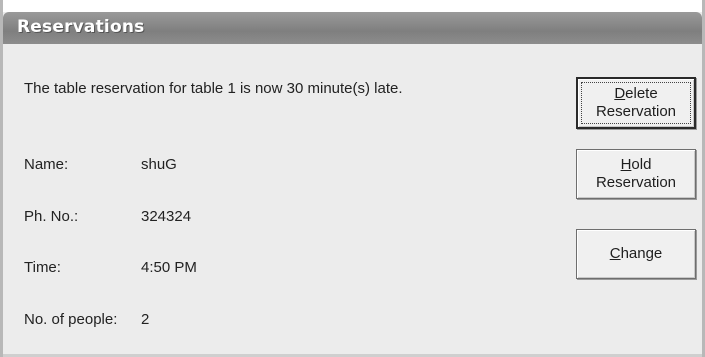  Describe the element at coordinates (169, 267) in the screenshot. I see `time-value: 4:50 PM` at that location.